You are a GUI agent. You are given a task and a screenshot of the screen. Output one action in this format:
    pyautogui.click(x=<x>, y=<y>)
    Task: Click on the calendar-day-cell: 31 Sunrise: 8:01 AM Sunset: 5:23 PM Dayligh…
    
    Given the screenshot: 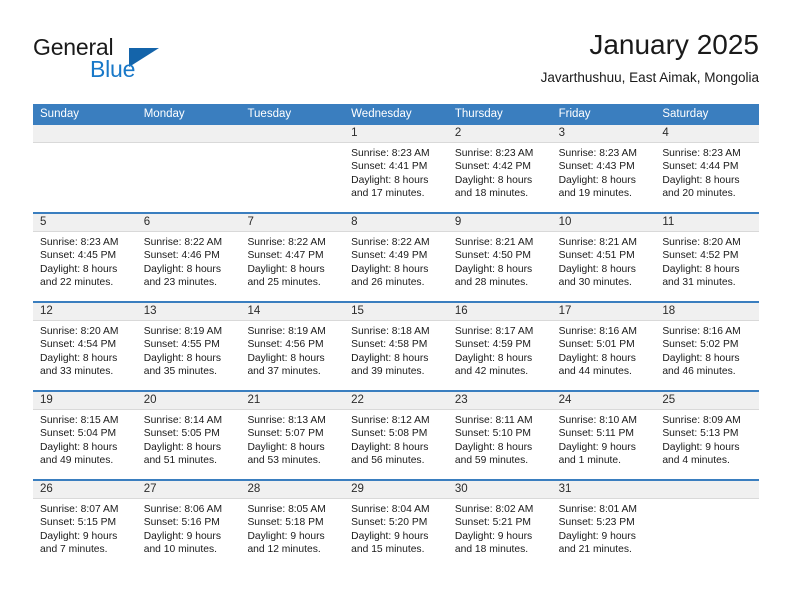 What is the action you would take?
    pyautogui.click(x=603, y=524)
    